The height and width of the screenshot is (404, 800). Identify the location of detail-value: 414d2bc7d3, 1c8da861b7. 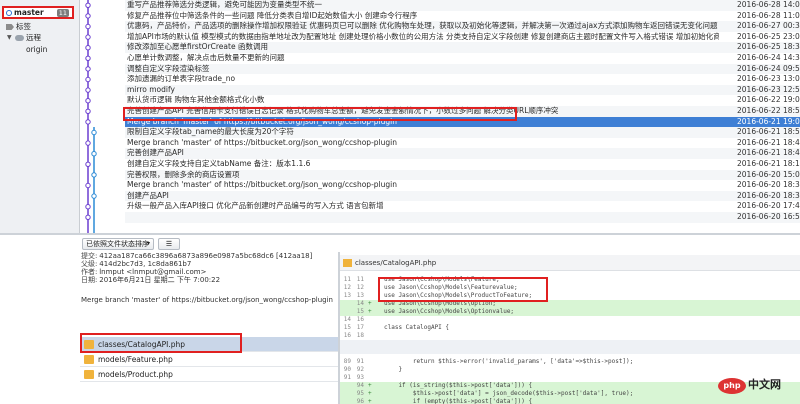
(145, 264).